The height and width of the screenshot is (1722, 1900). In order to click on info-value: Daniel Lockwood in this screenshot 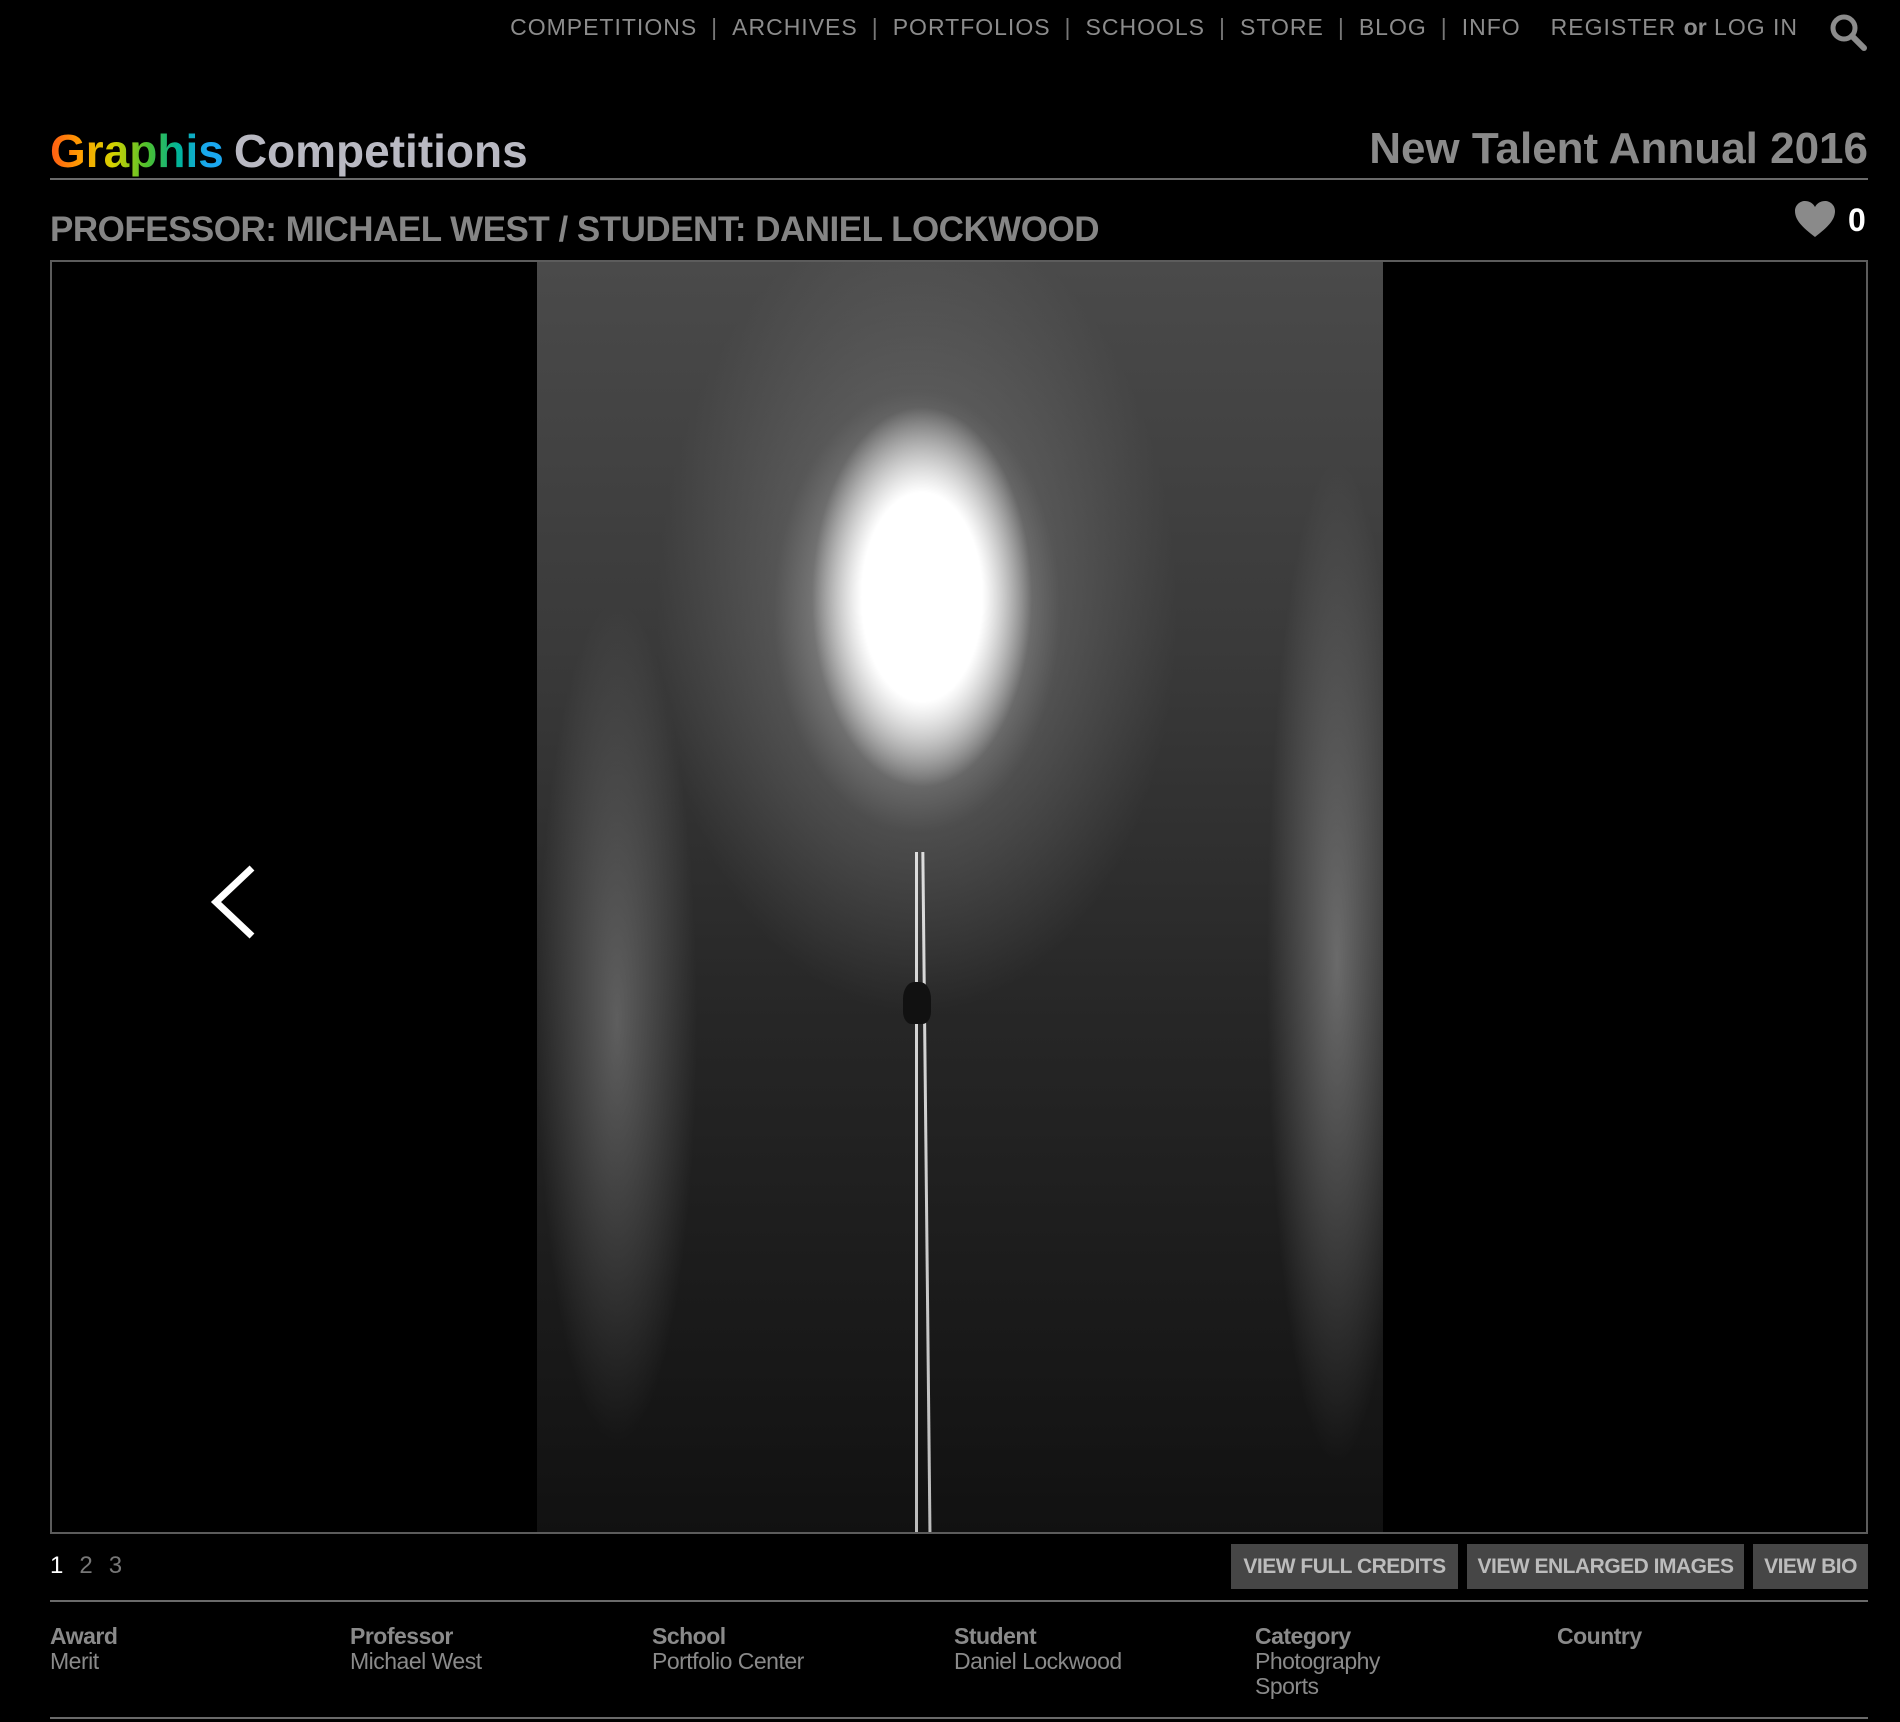, I will do `click(1038, 1661)`.